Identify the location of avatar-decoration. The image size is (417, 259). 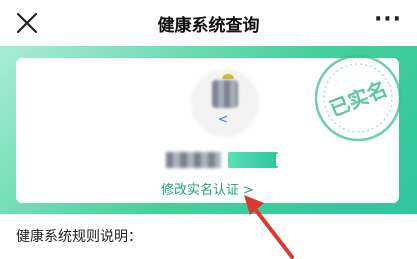
(228, 76).